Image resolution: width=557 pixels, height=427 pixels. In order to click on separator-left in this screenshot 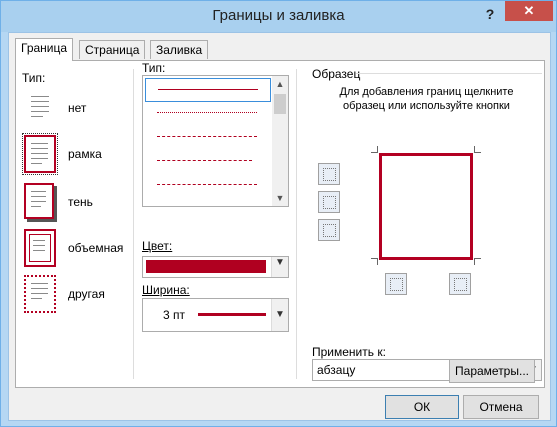, I will do `click(133, 224)`.